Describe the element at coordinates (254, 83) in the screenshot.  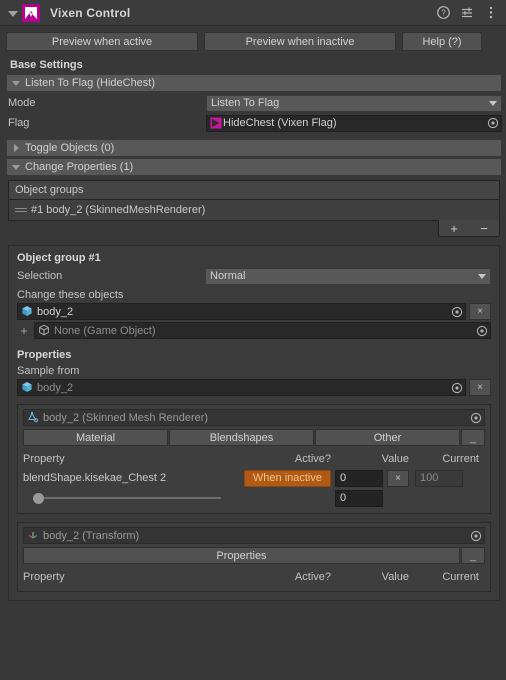
I see `listen-to-flag-foldout: Listen To Flag (HideChest)` at that location.